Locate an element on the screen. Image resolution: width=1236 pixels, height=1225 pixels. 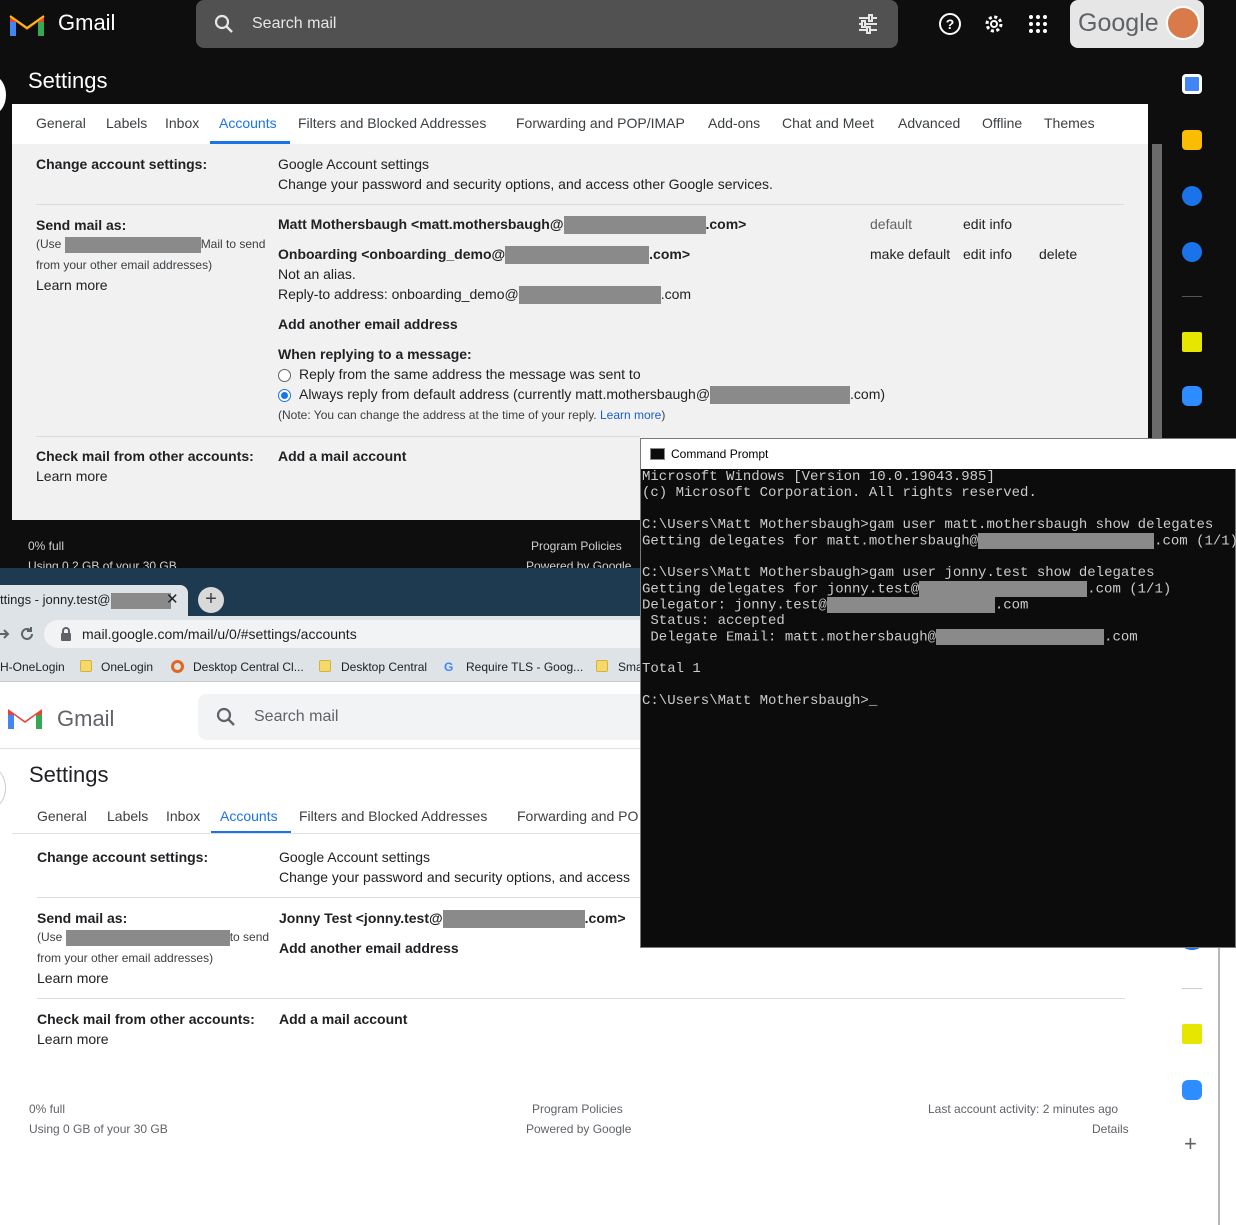
new-tab-button: + is located at coordinates (211, 600).